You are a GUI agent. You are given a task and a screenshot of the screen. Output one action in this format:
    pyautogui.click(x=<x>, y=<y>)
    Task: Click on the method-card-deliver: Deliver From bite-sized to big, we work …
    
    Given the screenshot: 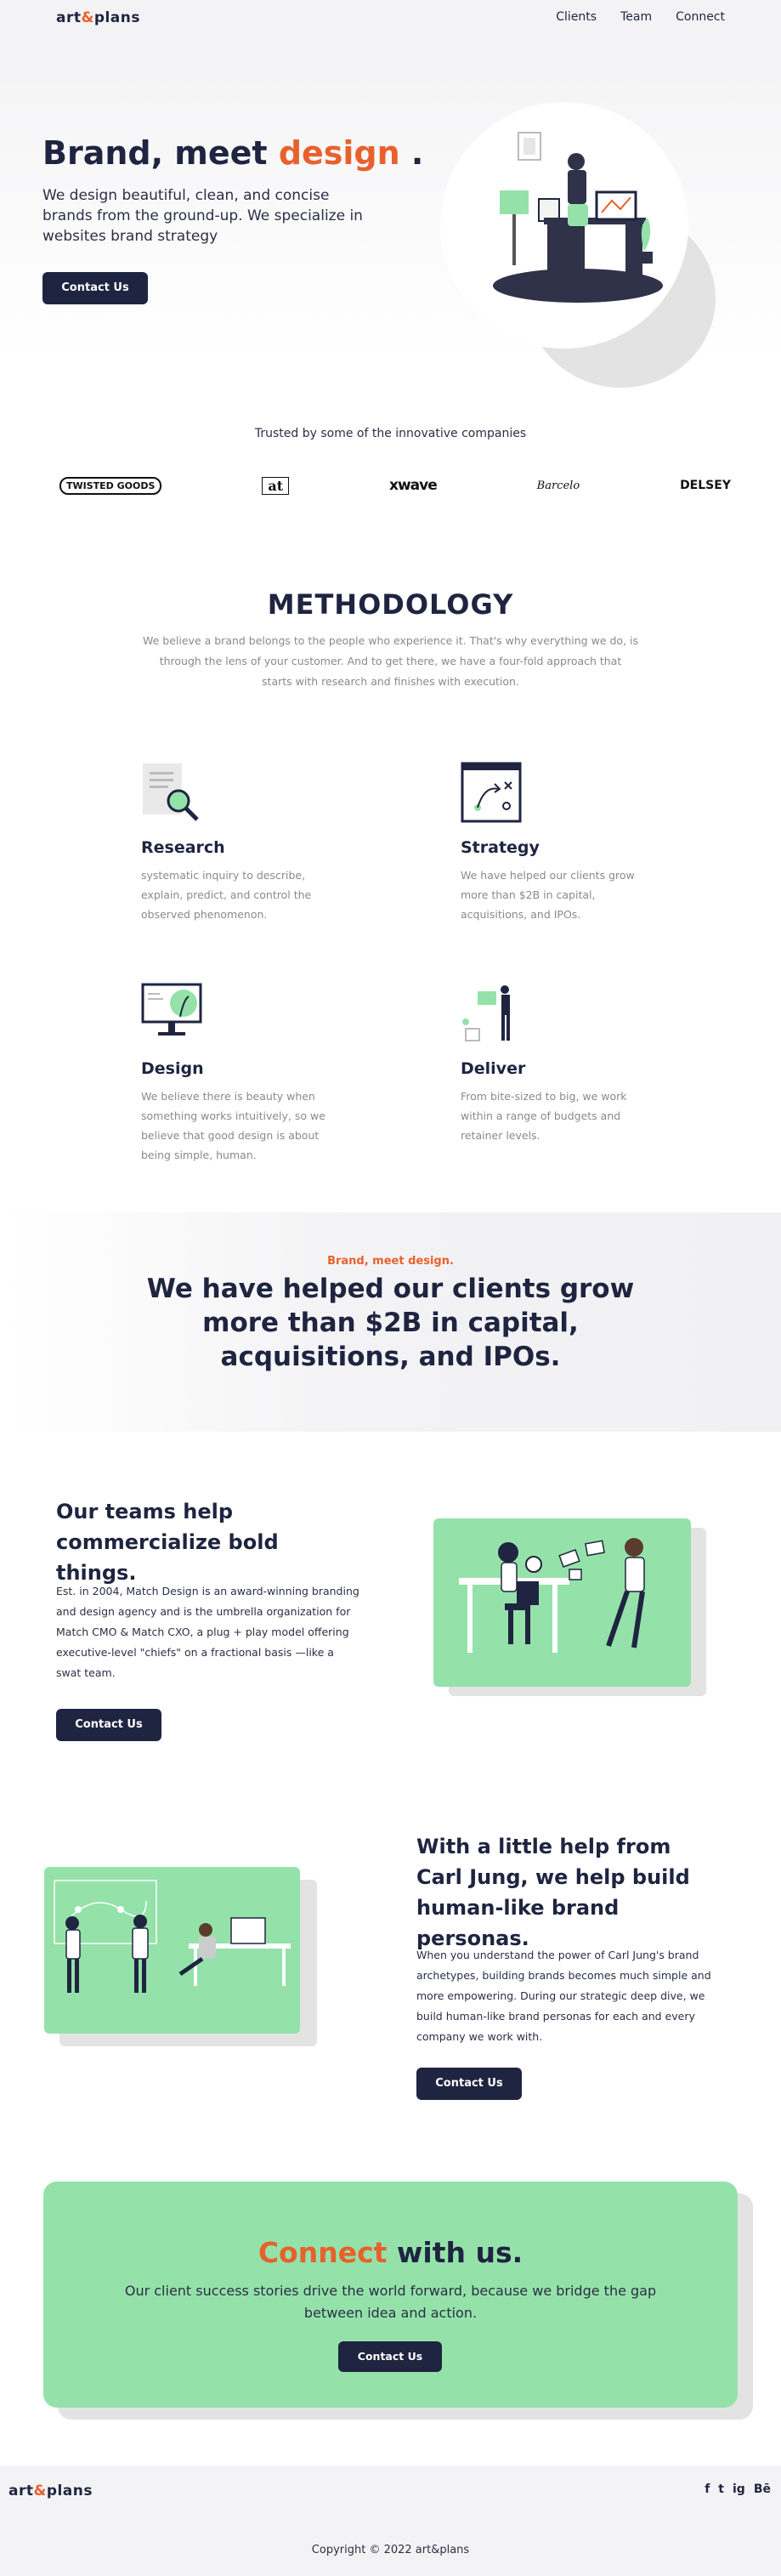 What is the action you would take?
    pyautogui.click(x=558, y=1064)
    